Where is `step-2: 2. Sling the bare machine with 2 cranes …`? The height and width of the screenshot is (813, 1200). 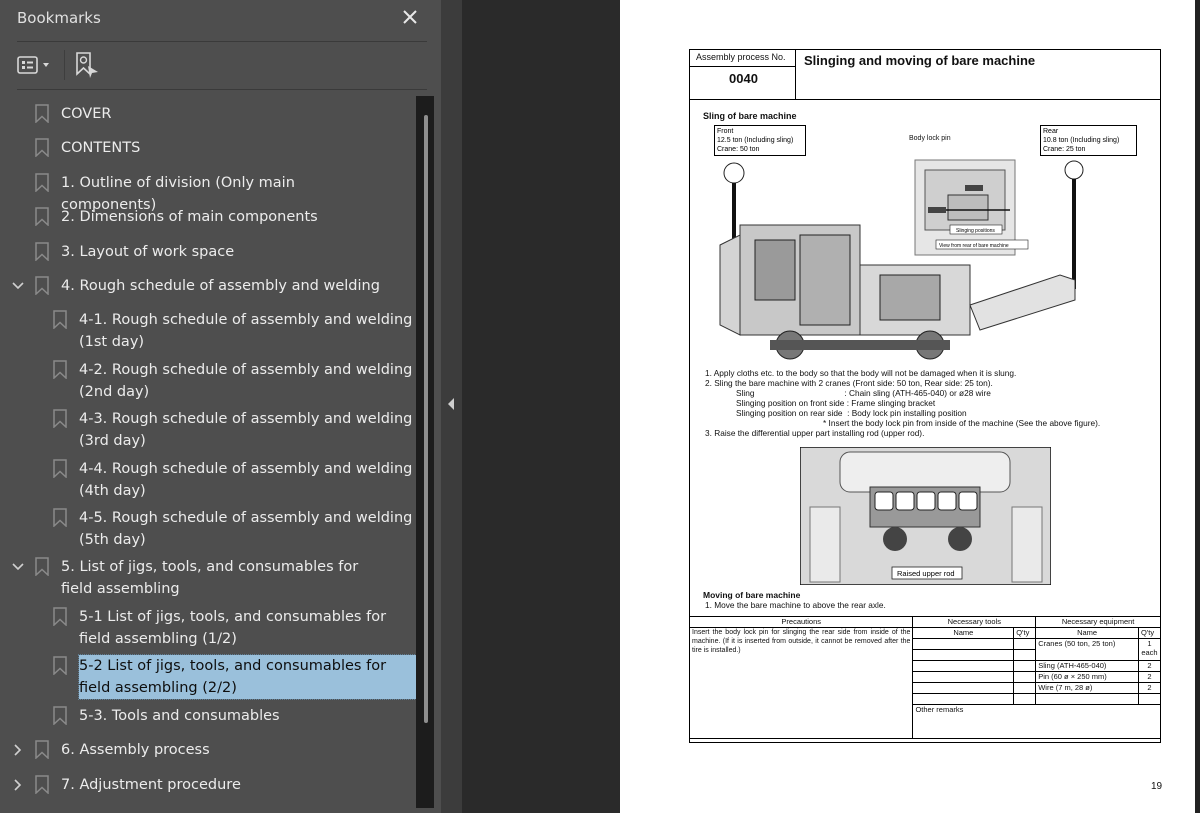
step-2: 2. Sling the bare machine with 2 cranes … is located at coordinates (849, 383).